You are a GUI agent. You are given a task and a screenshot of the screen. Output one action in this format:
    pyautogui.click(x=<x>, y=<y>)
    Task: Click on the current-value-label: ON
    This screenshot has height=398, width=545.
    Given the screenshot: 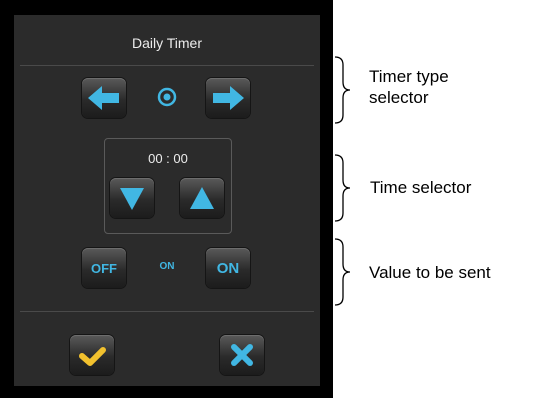 What is the action you would take?
    pyautogui.click(x=167, y=266)
    